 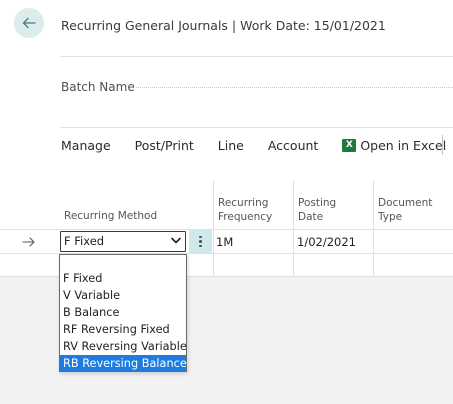 I want to click on action-open-in-excel: X Open in Excel, so click(x=394, y=145).